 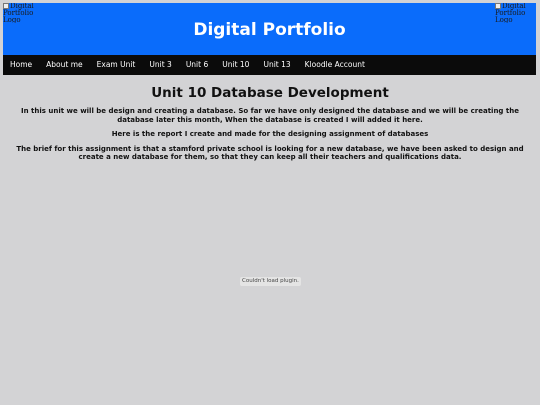 I want to click on site-title: Digital Portfolio, so click(x=269, y=30).